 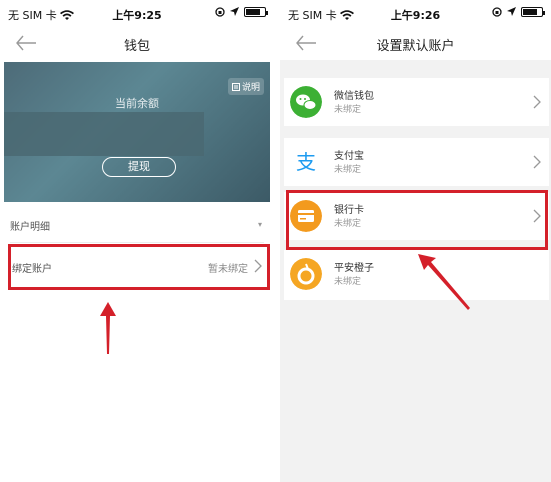 I want to click on balance-amount-mask, so click(x=104, y=134).